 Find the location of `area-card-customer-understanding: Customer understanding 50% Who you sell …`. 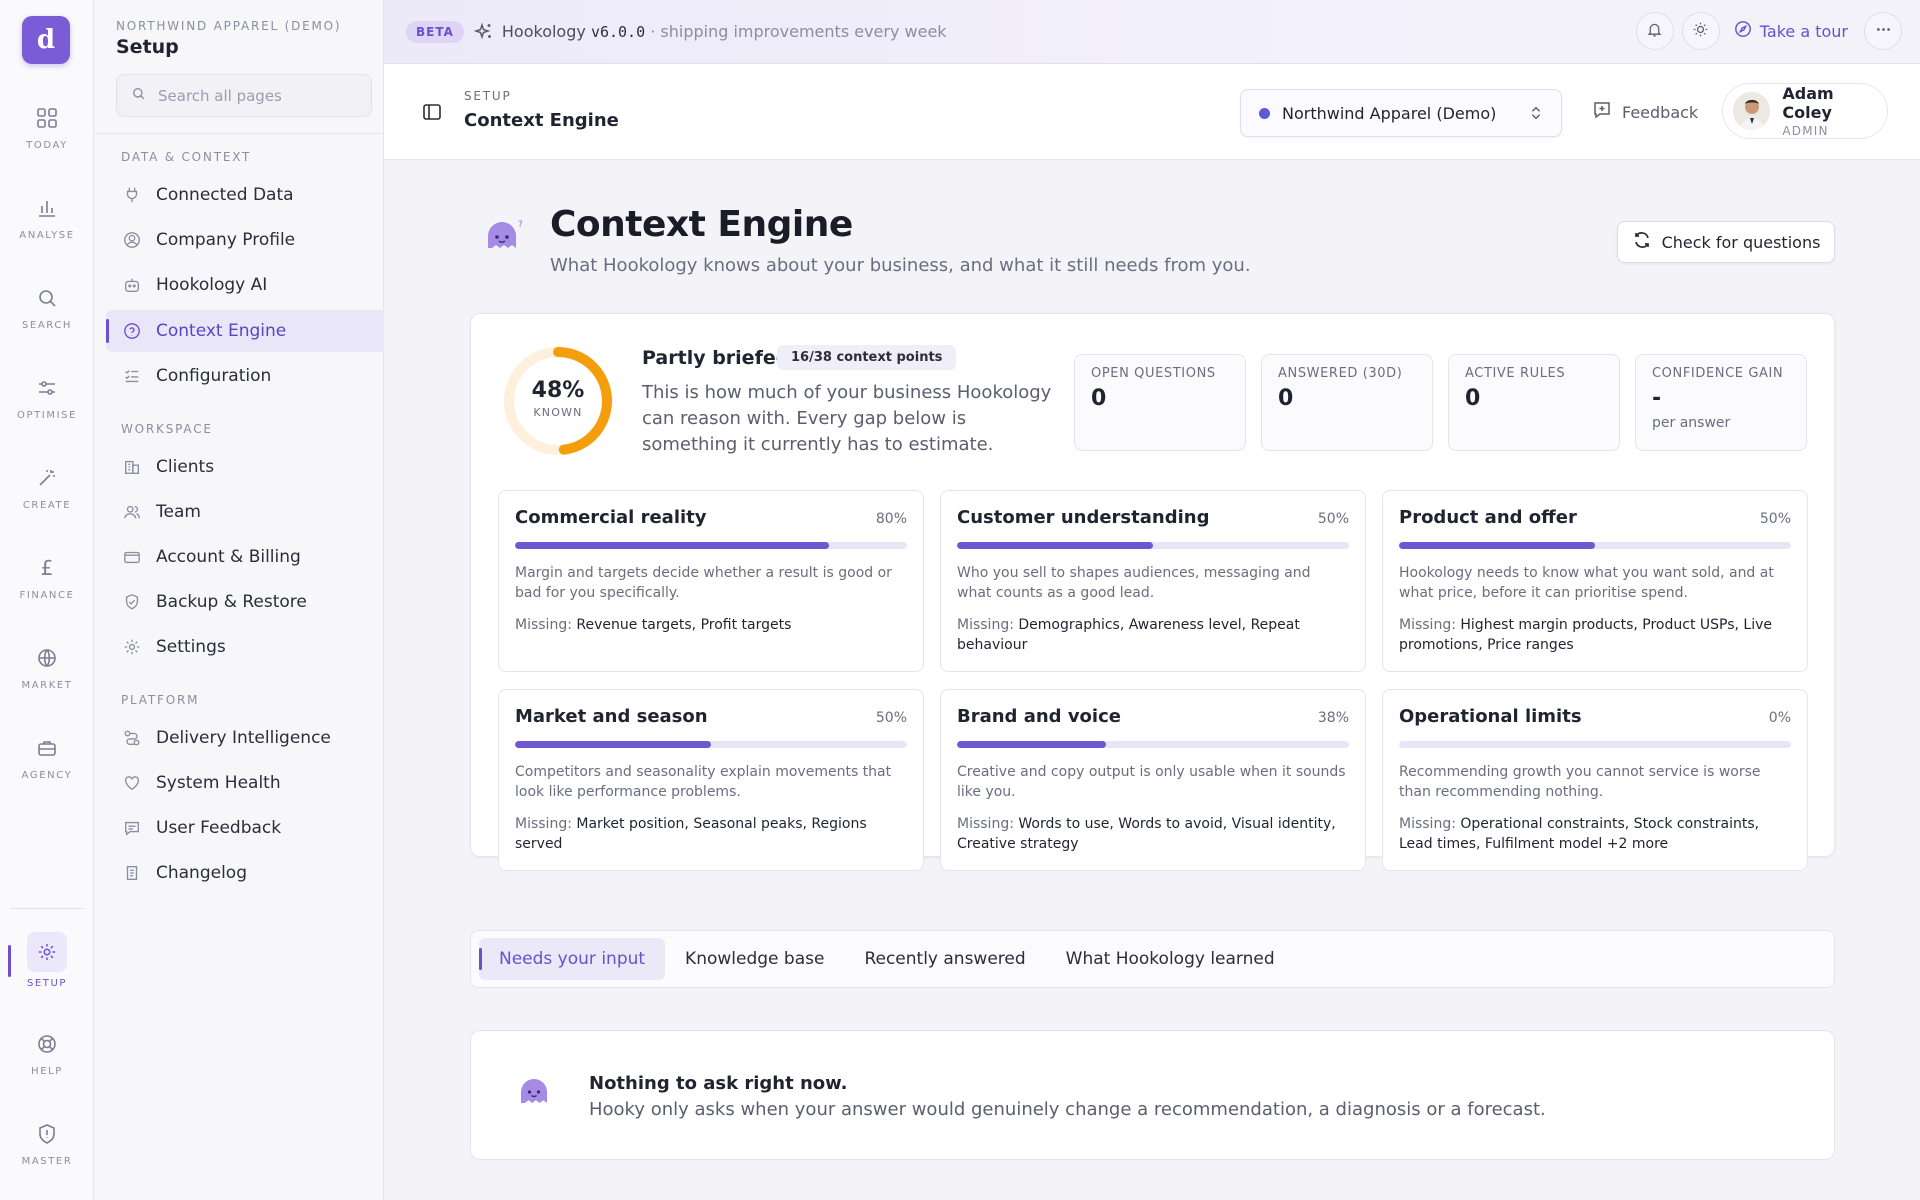

area-card-customer-understanding: Customer understanding 50% Who you sell … is located at coordinates (1153, 581).